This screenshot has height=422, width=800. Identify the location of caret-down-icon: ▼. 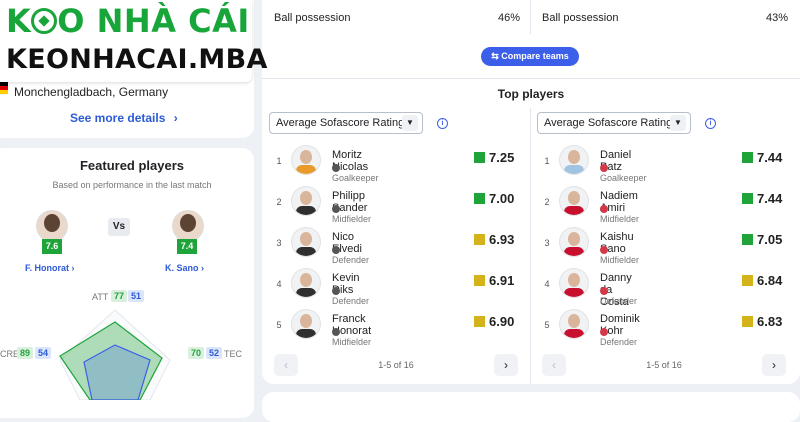
(678, 123).